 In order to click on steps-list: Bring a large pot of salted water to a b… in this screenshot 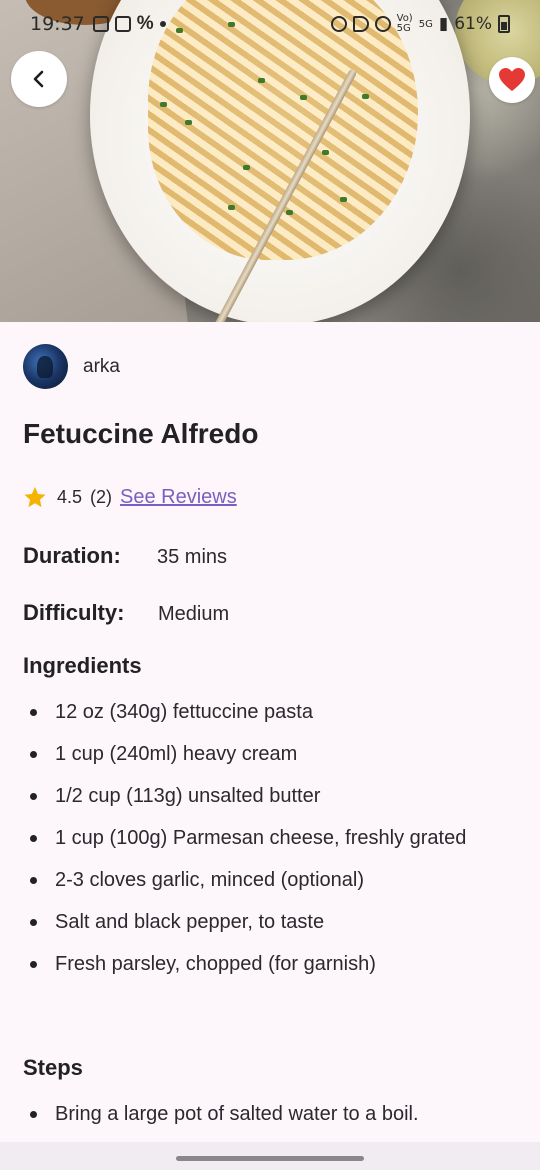, I will do `click(260, 1114)`.